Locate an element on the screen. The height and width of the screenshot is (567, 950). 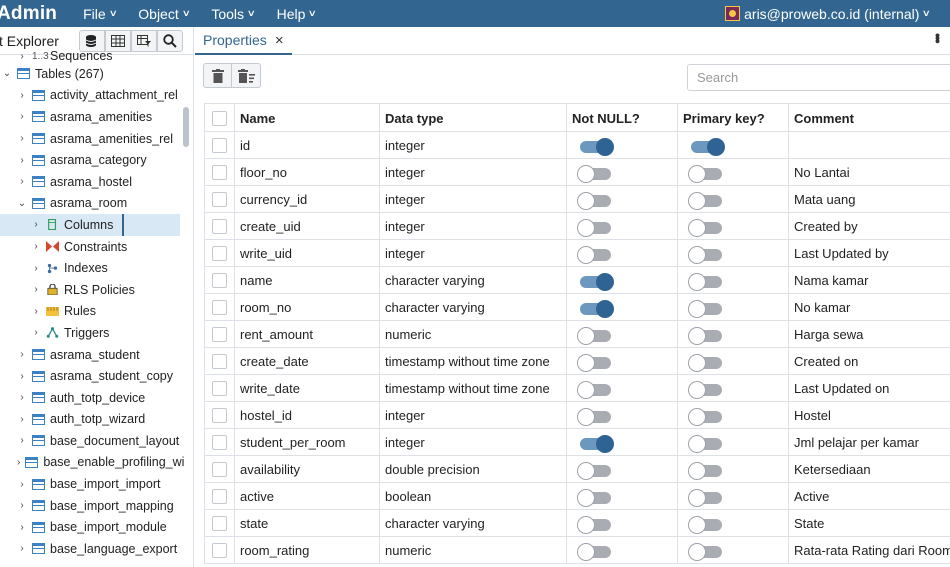
drop-cascade-button is located at coordinates (246, 75).